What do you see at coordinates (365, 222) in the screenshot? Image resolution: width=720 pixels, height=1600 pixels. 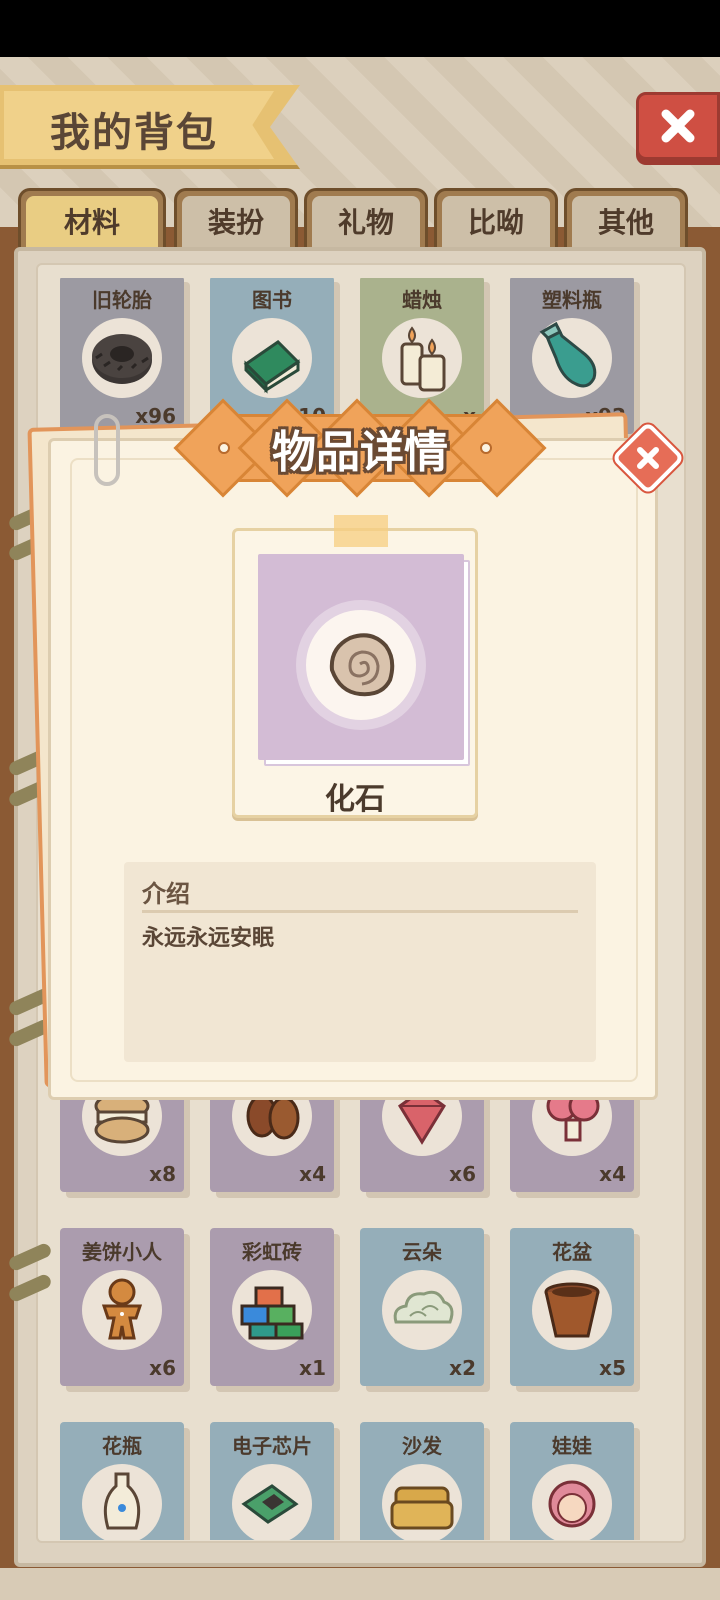 I see `tab-label: 礼物` at bounding box center [365, 222].